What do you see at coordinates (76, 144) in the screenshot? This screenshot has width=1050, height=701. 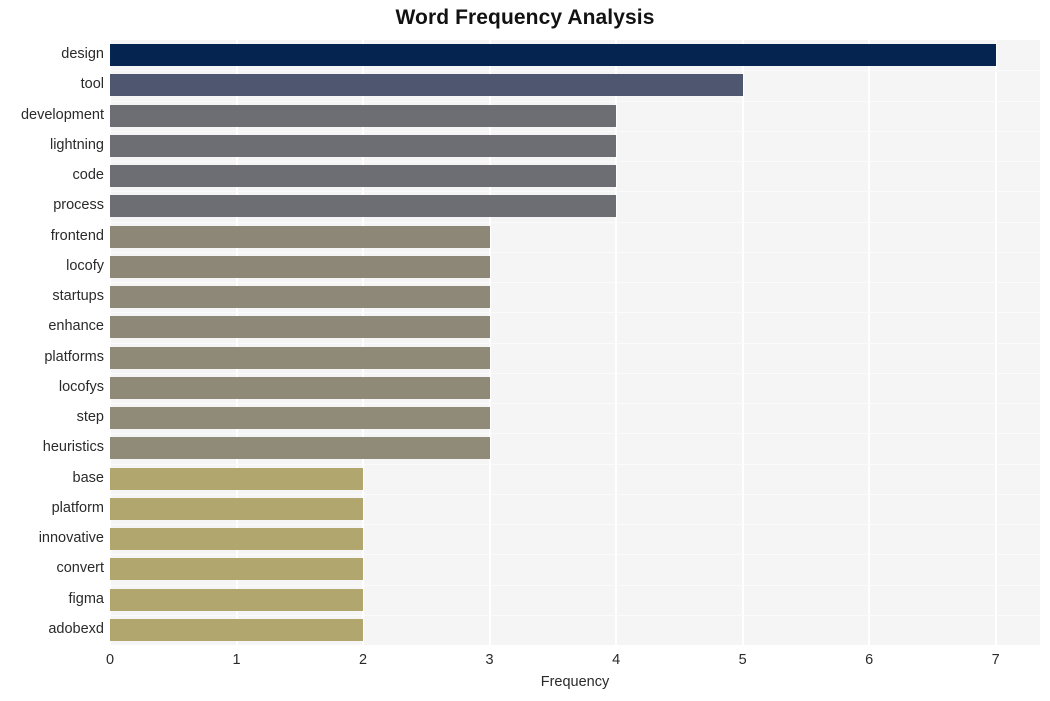 I see `y-tick-label-lightning: lightning` at bounding box center [76, 144].